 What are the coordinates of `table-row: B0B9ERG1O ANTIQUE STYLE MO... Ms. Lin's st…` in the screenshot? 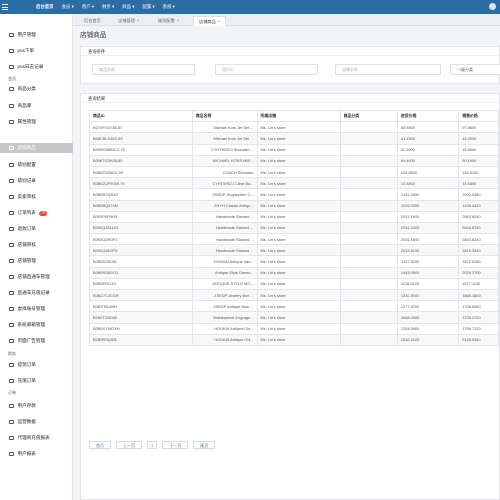 It's located at (294, 284).